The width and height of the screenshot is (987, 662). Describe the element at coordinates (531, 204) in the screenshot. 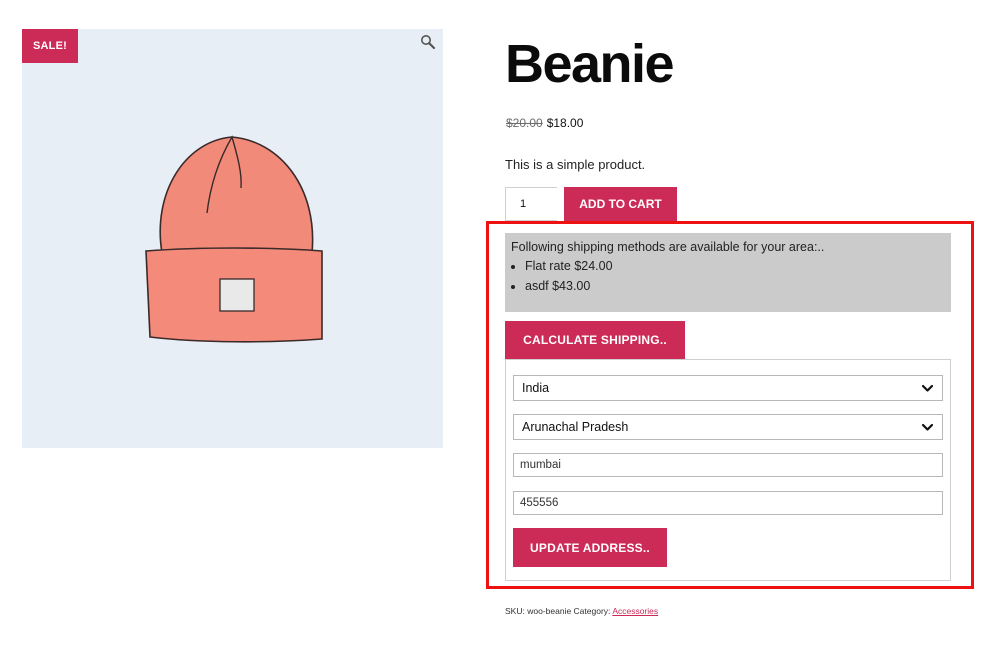

I see `quantity-input: 1` at that location.